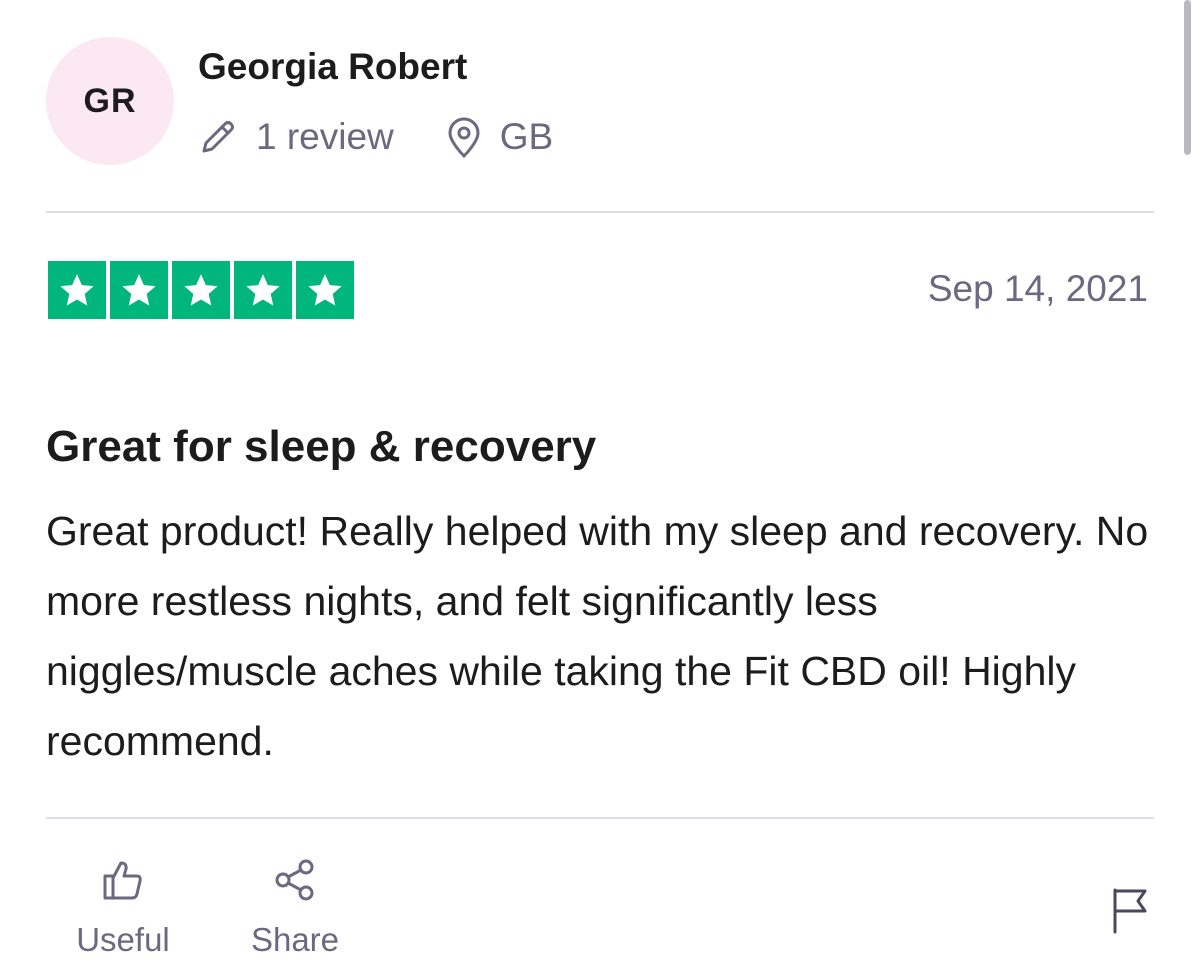 This screenshot has width=1200, height=974. Describe the element at coordinates (325, 136) in the screenshot. I see `review-count-label: 1 review` at that location.